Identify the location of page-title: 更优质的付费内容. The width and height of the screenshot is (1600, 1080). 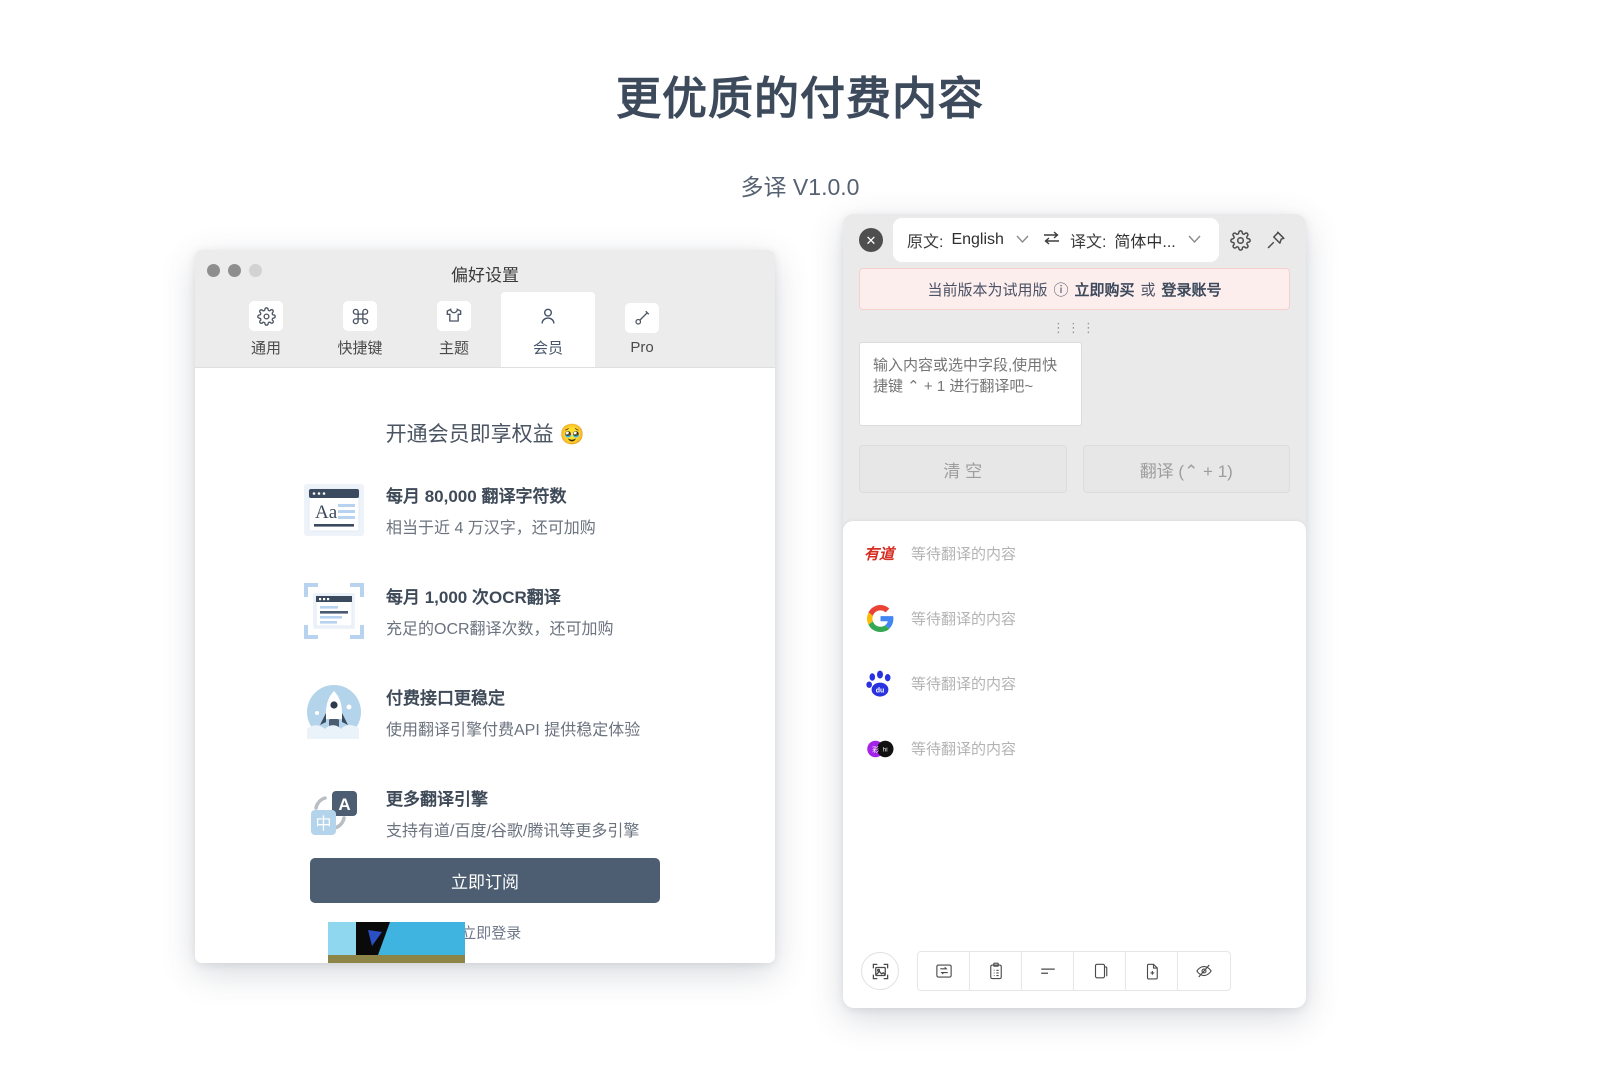
(799, 98).